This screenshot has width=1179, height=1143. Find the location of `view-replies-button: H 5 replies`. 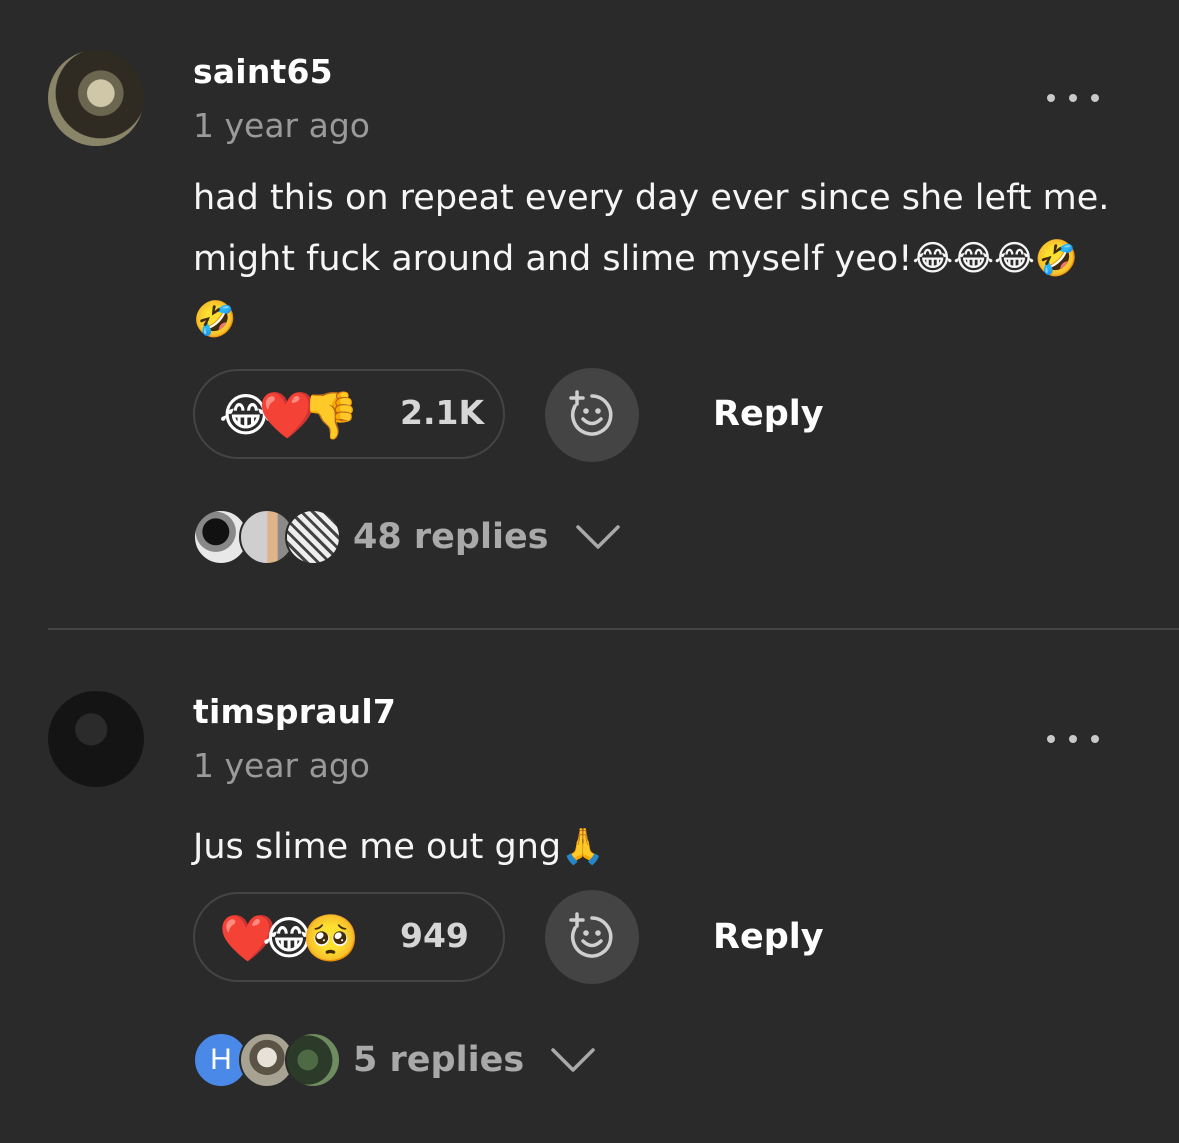

view-replies-button: H 5 replies is located at coordinates (394, 1060).